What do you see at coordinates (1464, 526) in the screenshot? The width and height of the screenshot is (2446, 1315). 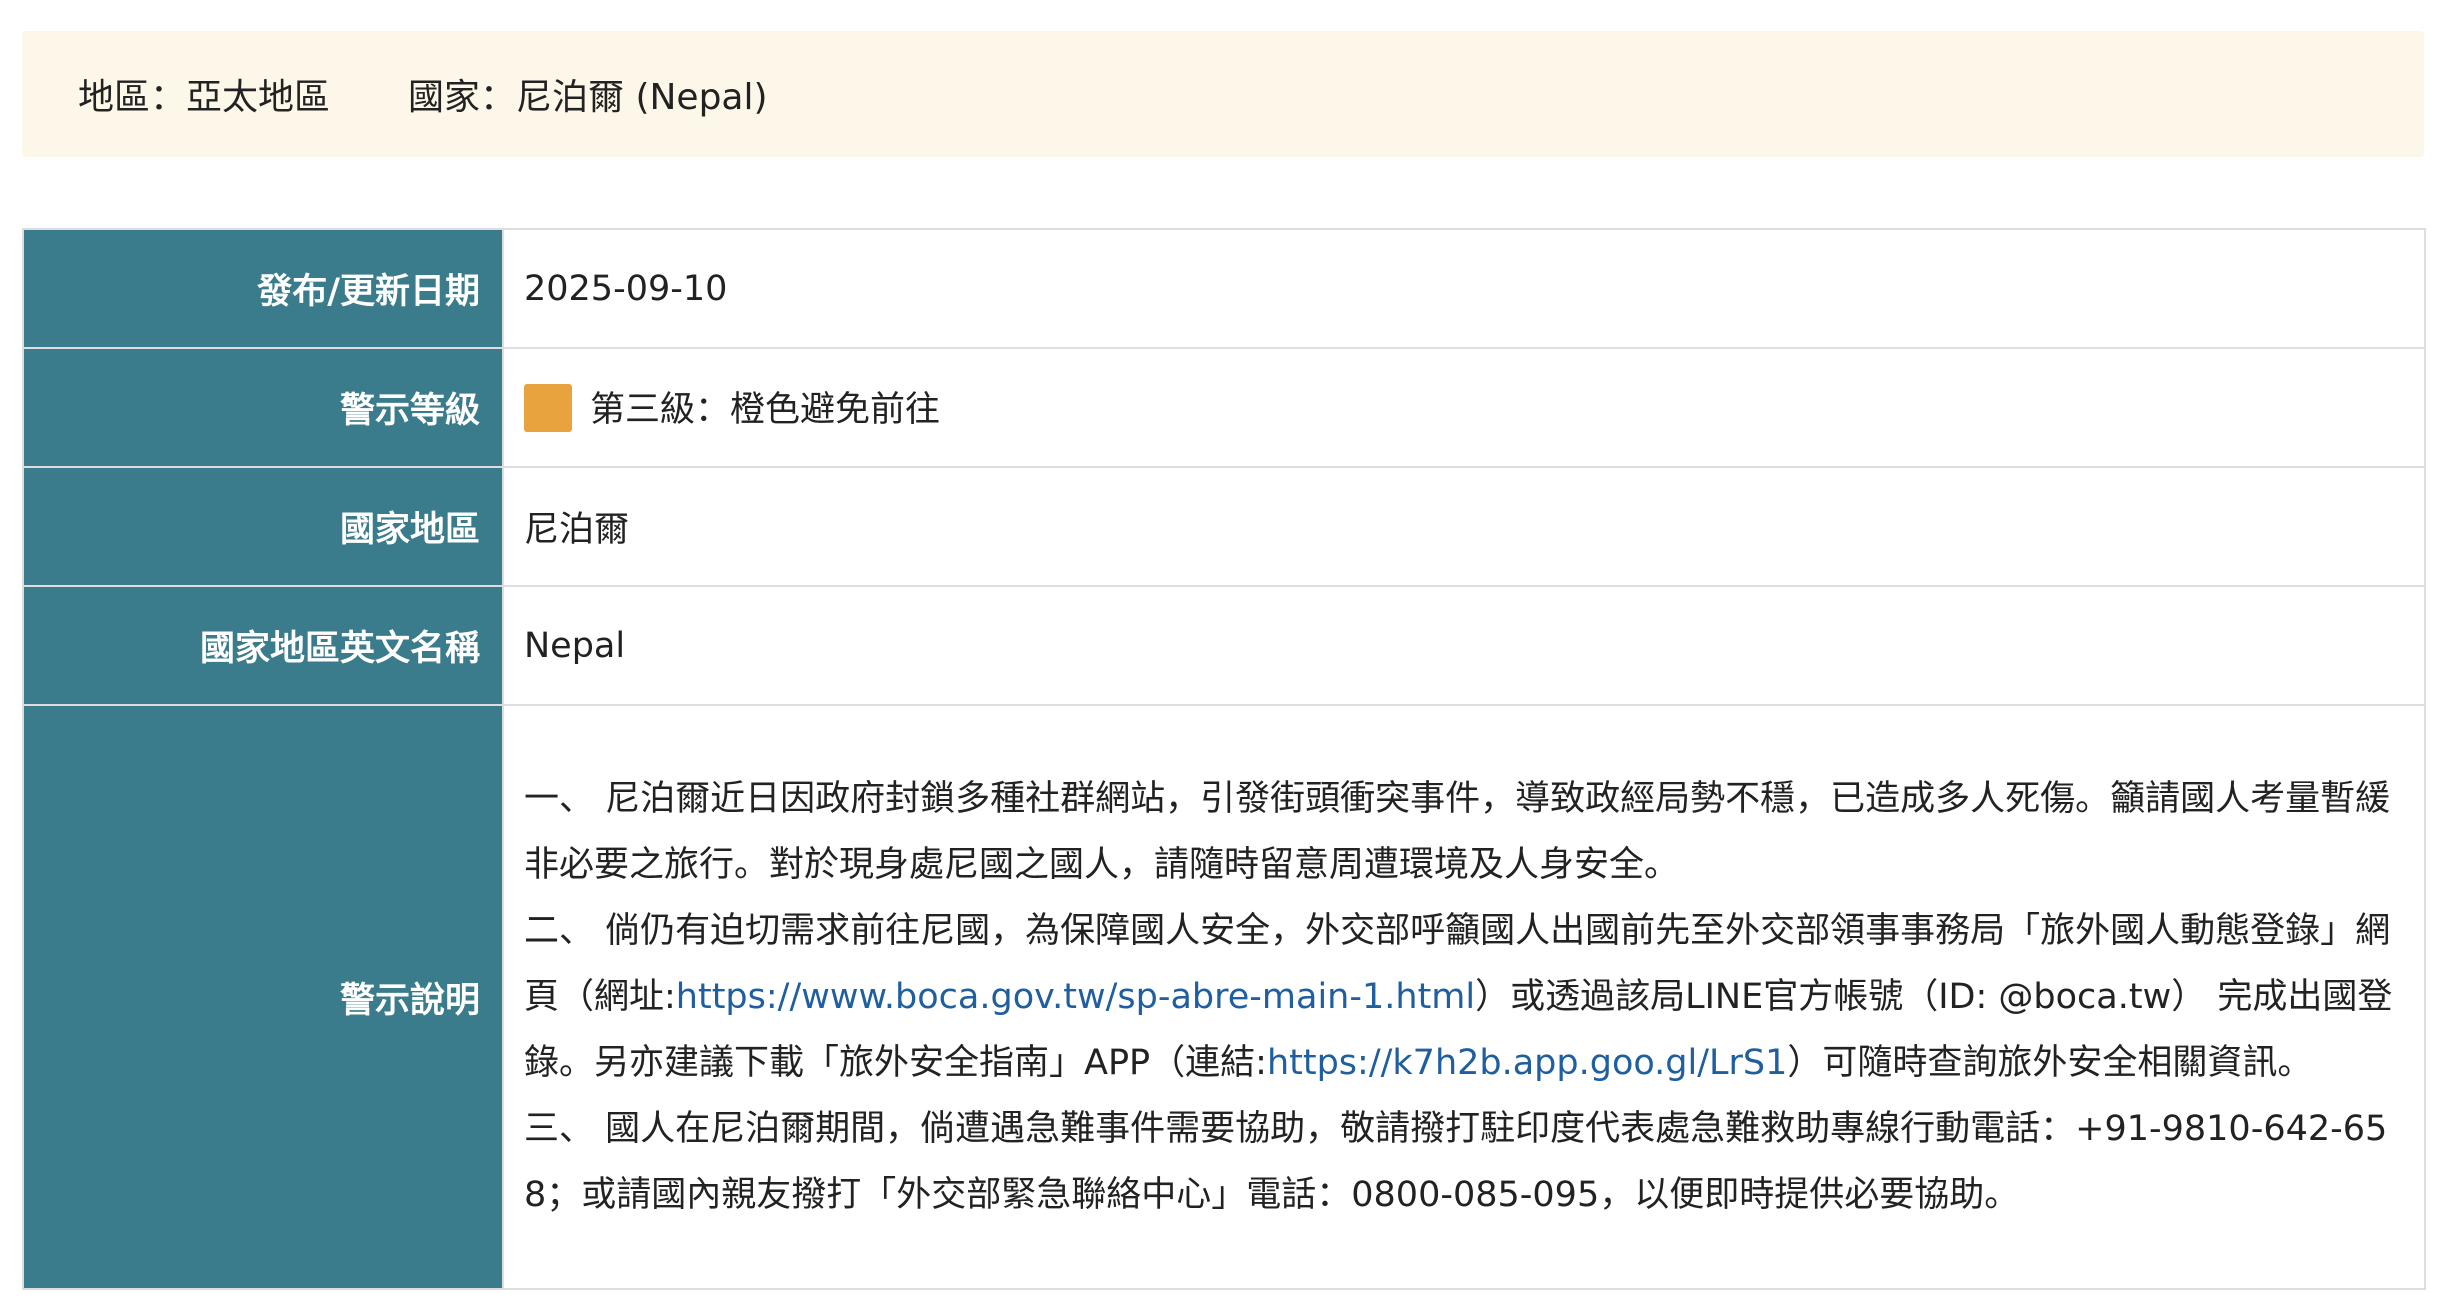 I see `country-name-value: 尼泊爾` at bounding box center [1464, 526].